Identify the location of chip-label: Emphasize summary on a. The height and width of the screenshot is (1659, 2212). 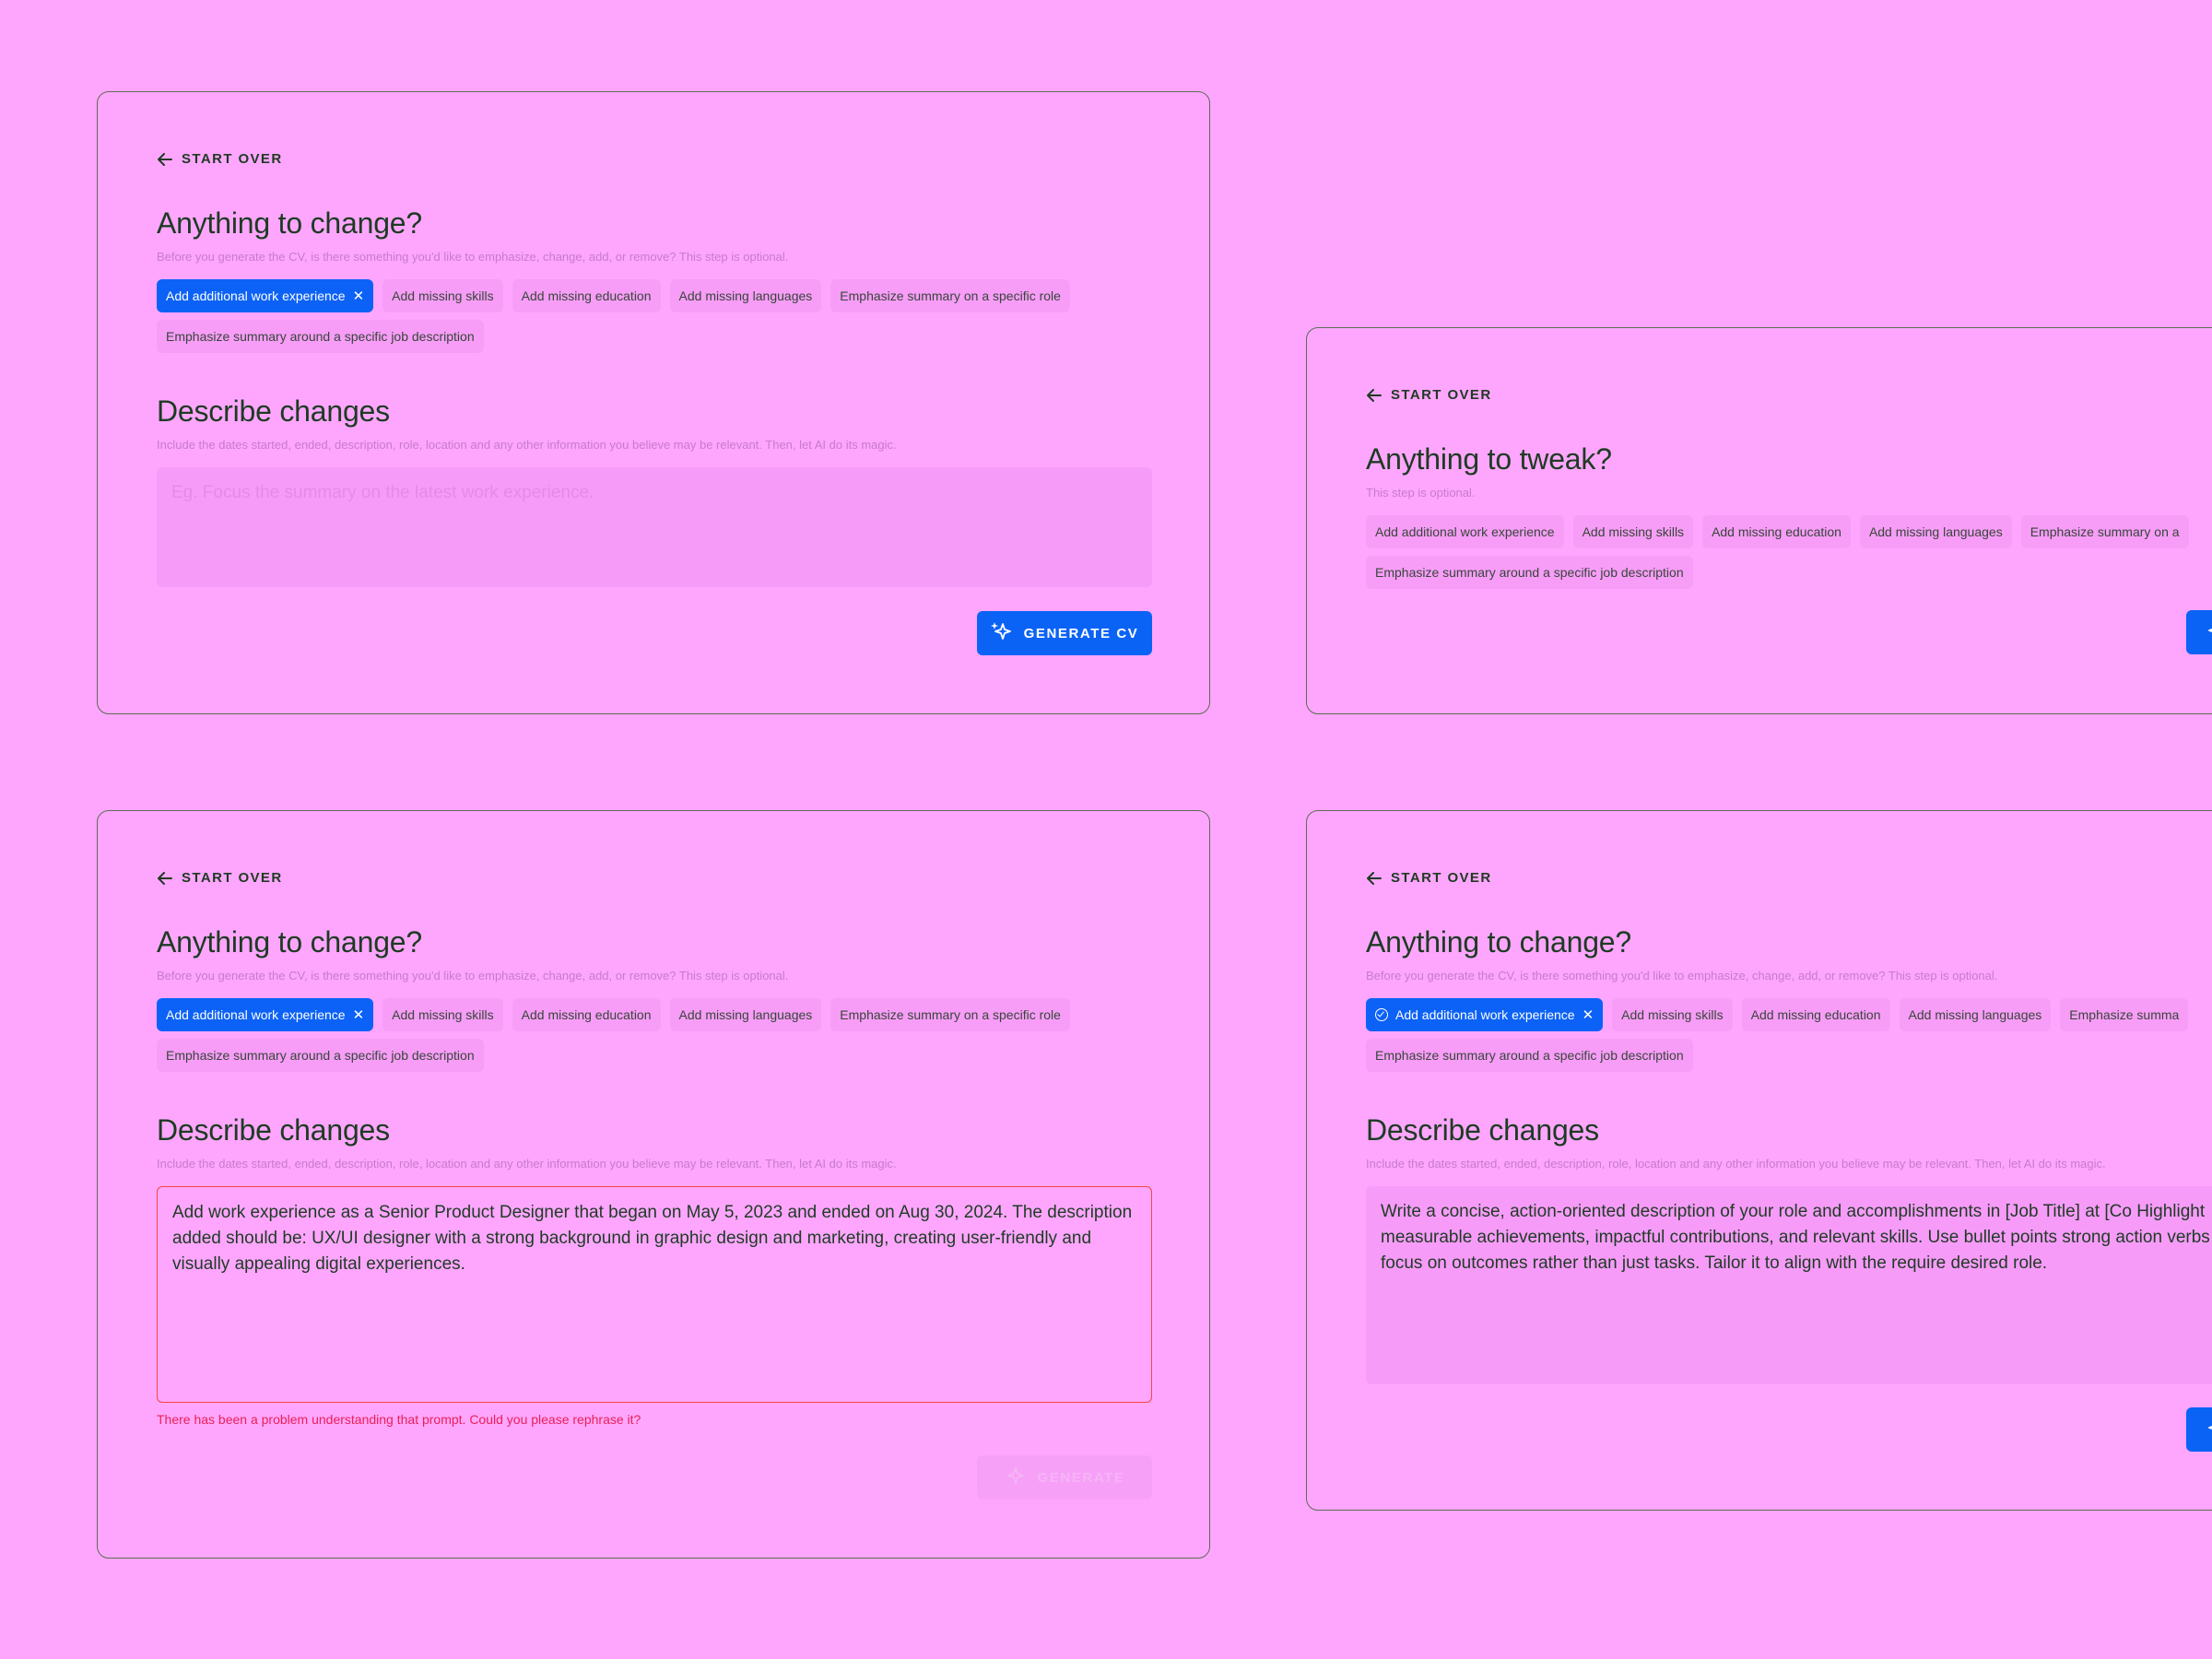
(2105, 531).